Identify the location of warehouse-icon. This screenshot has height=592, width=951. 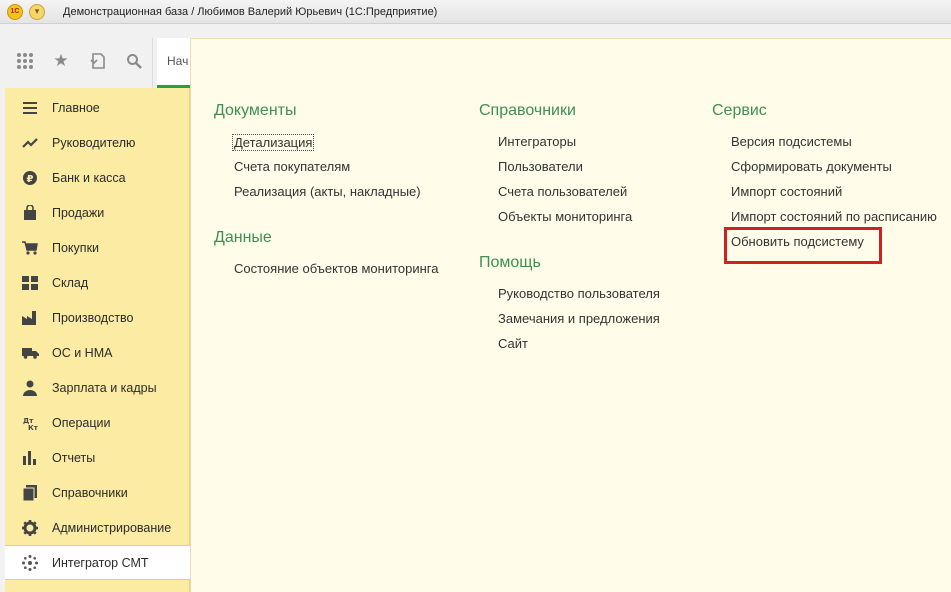
(30, 283).